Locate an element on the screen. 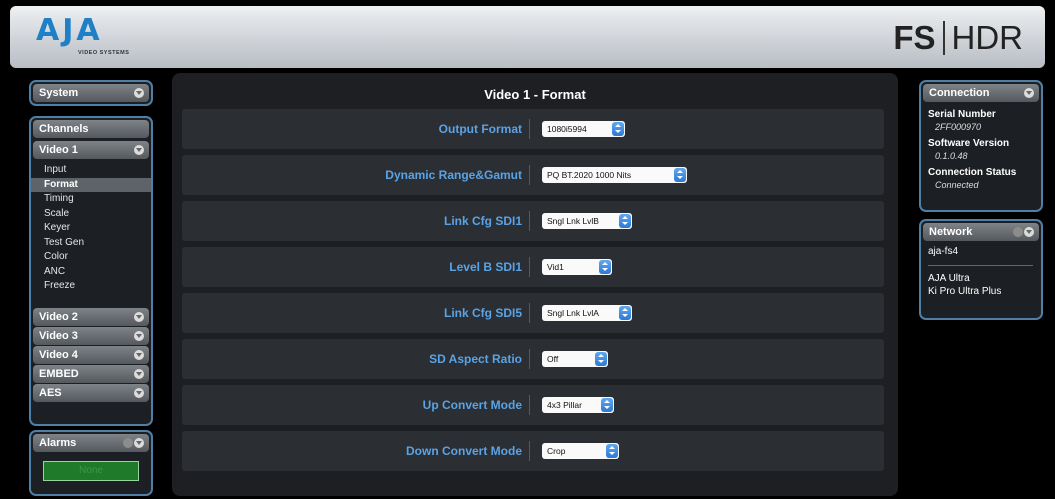  param-row-sd-aspect-ratio: SD Aspect Ratio Off is located at coordinates (533, 359).